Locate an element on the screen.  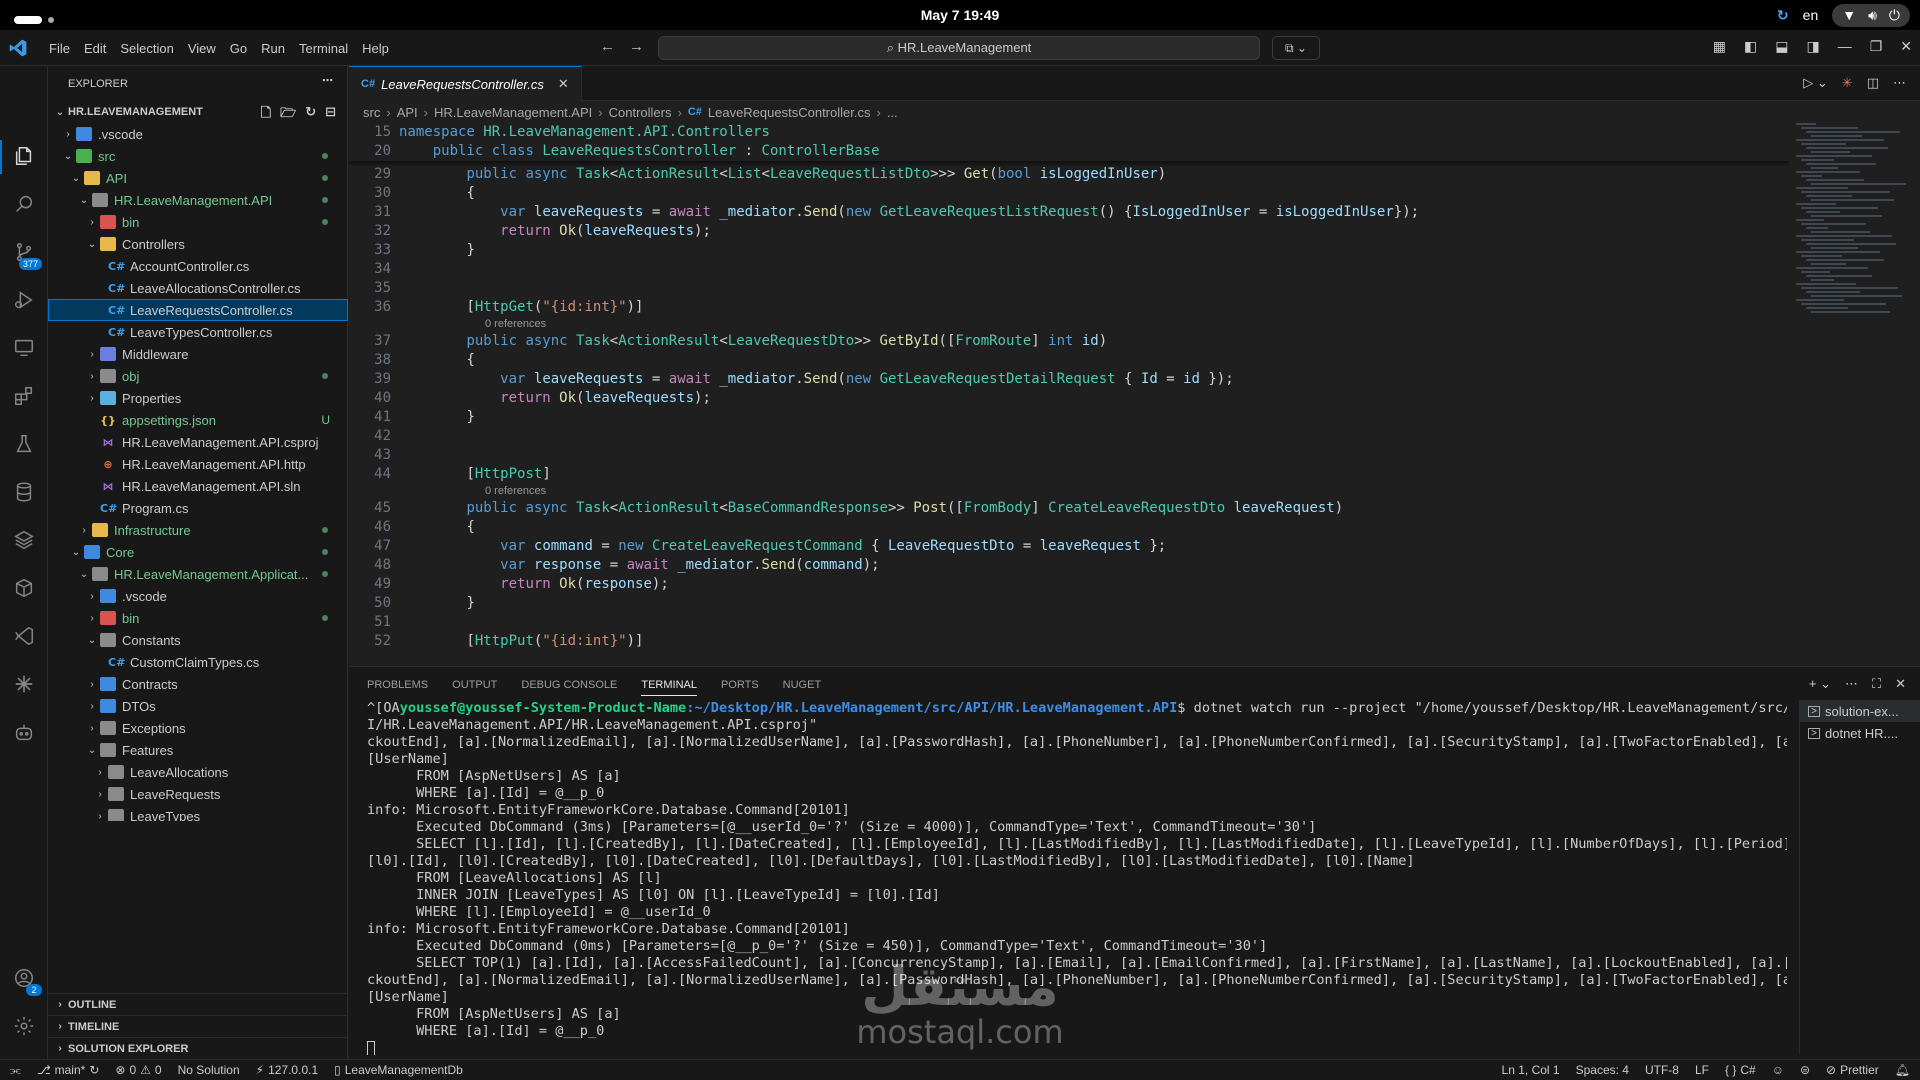
update-icon: ↻ is located at coordinates (1783, 15).